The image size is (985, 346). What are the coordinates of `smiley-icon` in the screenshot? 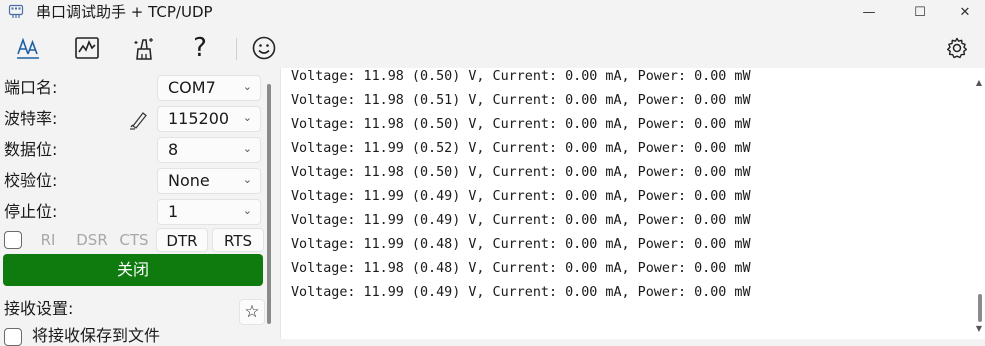 It's located at (264, 48).